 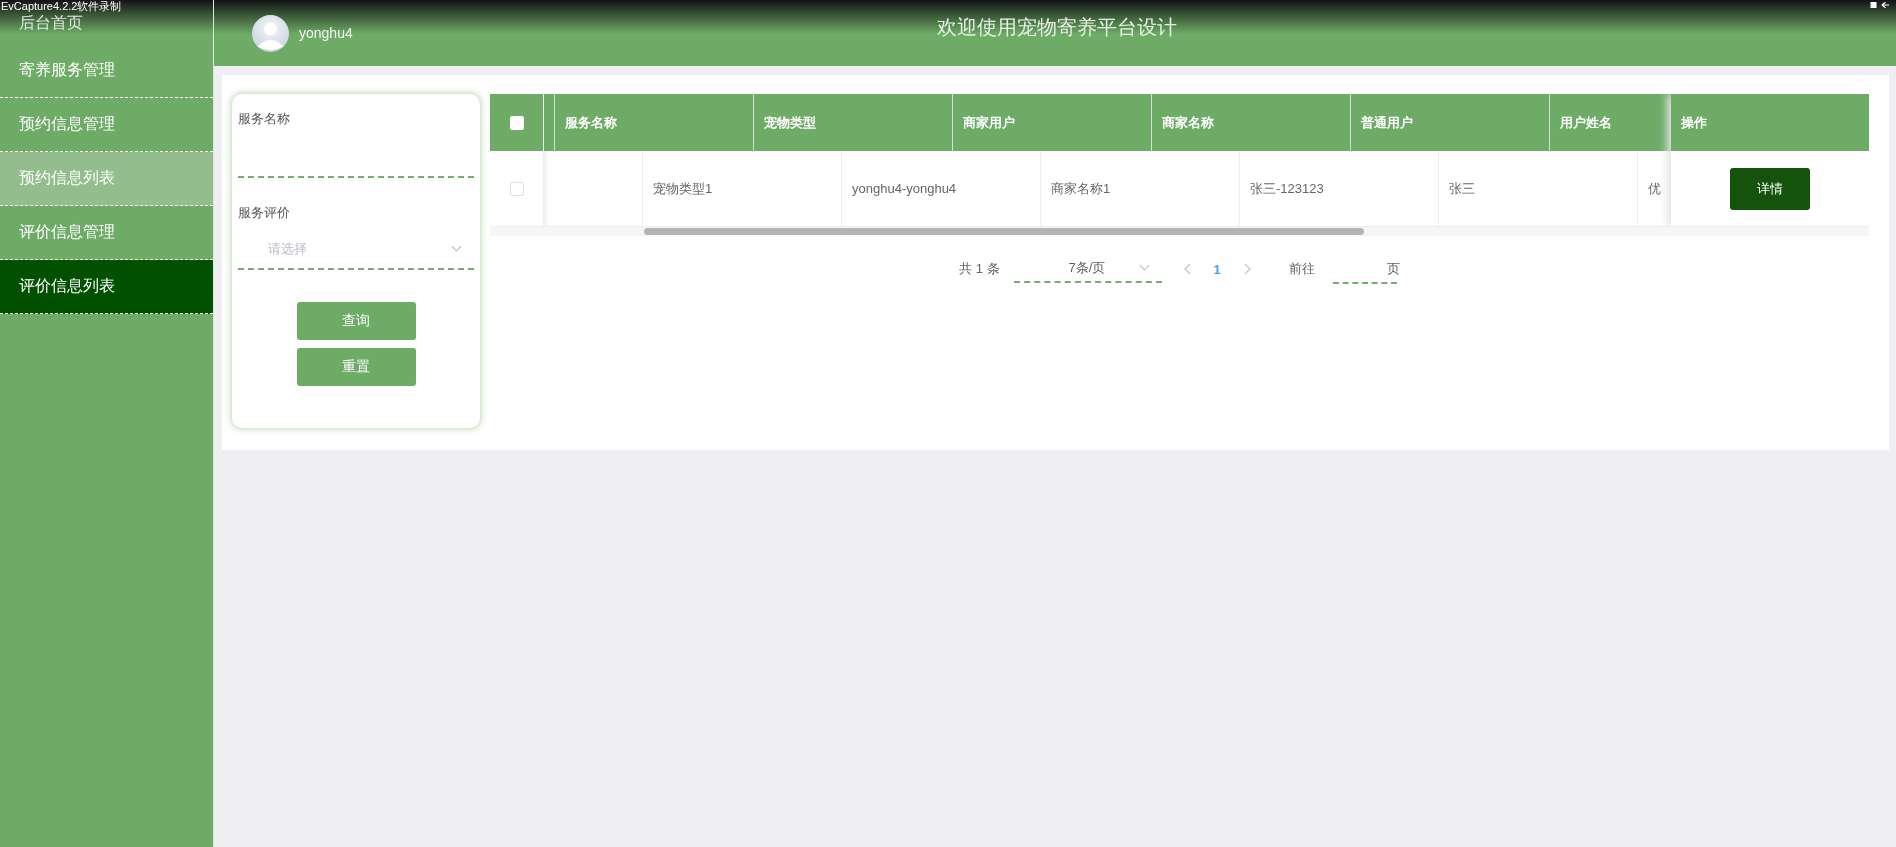 What do you see at coordinates (1450, 122) in the screenshot?
I see `column-header: 普通用户` at bounding box center [1450, 122].